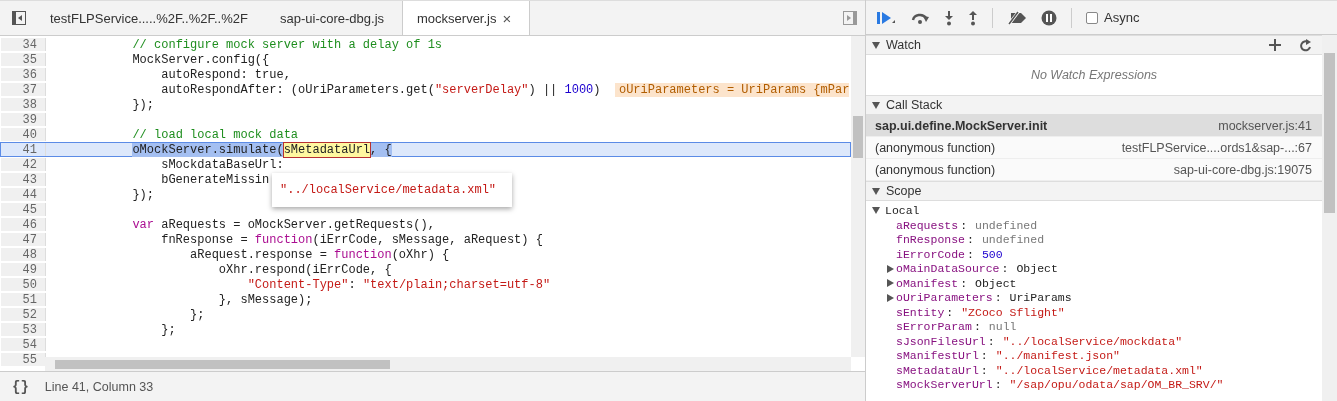  What do you see at coordinates (151, 18) in the screenshot?
I see `file-tab: testFLPService.....%2F..%2F..%2F` at bounding box center [151, 18].